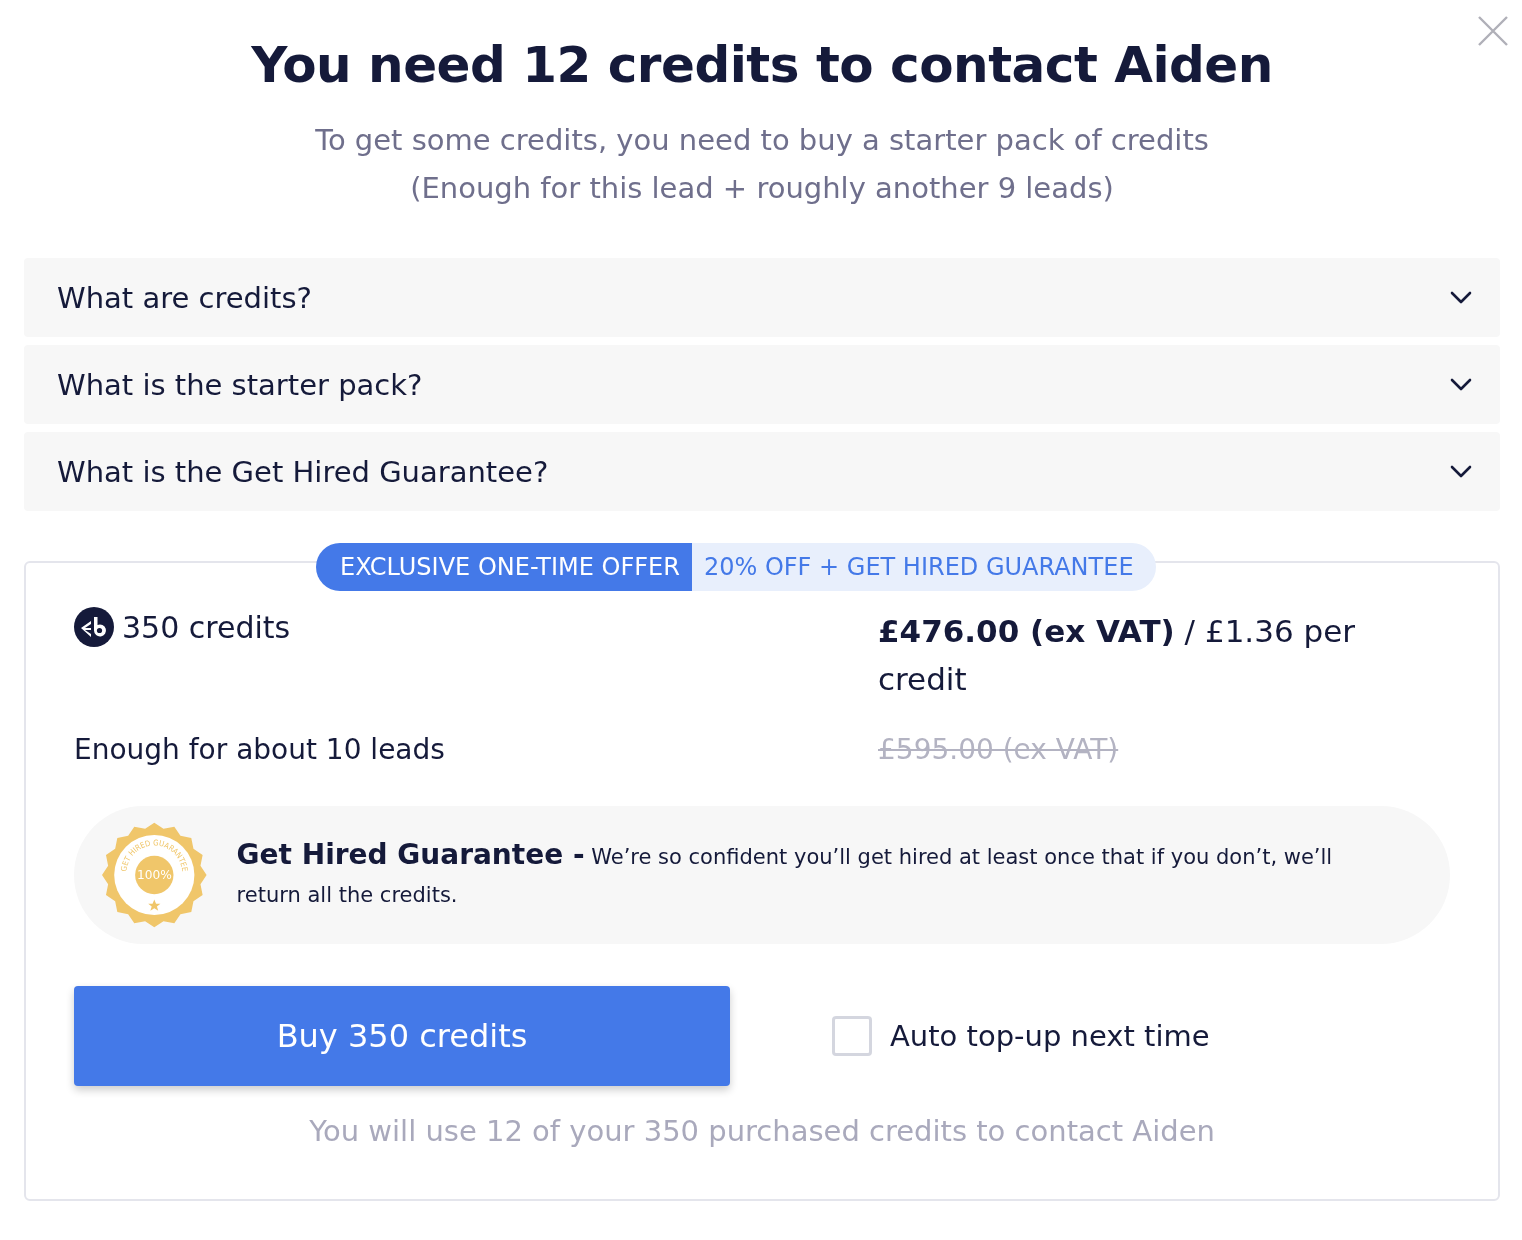  I want to click on guarantee-text: Get Hired Guarantee - We’re so confident you’ll get hired at least once that if you don’t, we’ll return all the credits., so click(785, 873).